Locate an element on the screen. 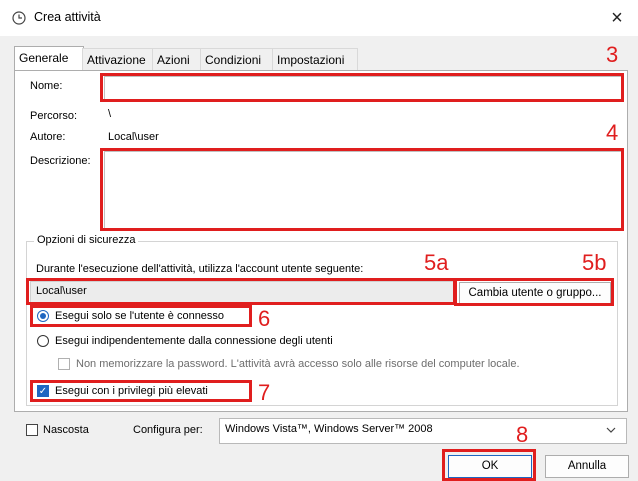 The height and width of the screenshot is (481, 638). hidden-label: Nascosta is located at coordinates (66, 430).